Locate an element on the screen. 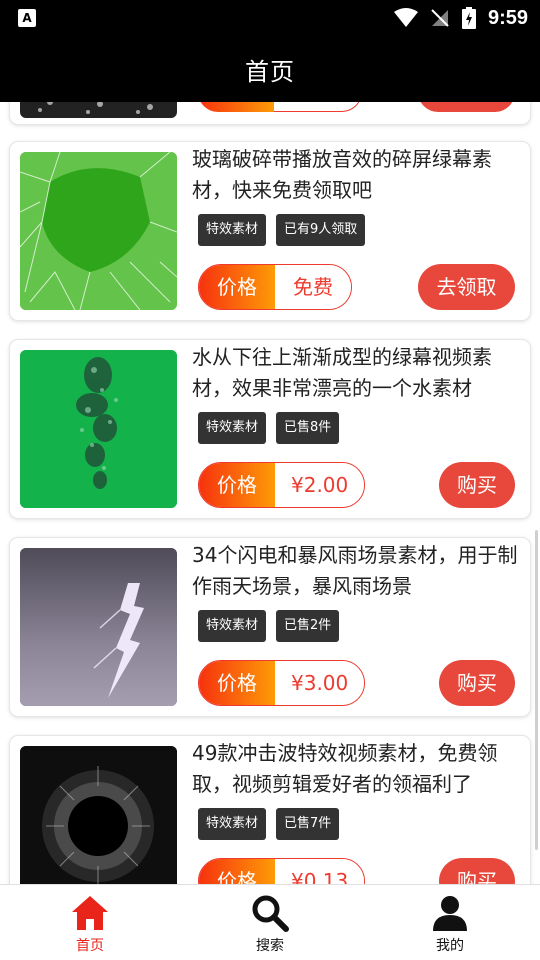  product-title: 49款冲击波特效视频素材，免费领取，视频剪辑爱好者的领福利了 is located at coordinates (356, 769).